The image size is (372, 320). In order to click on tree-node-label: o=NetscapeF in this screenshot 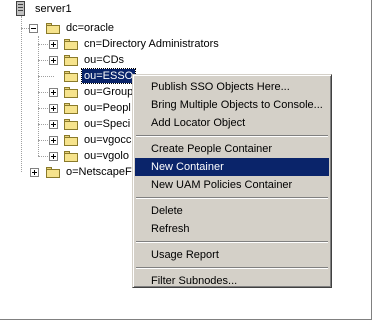, I will do `click(99, 172)`.